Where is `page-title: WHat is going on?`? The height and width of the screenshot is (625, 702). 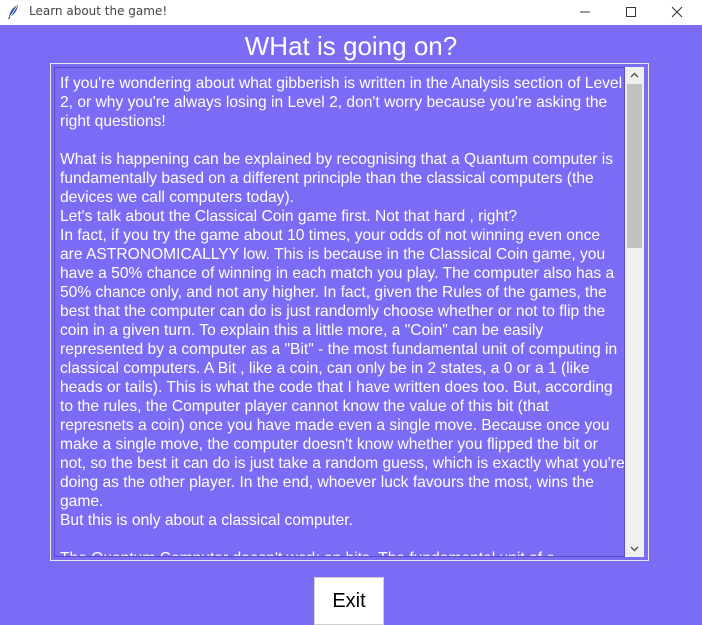 page-title: WHat is going on? is located at coordinates (351, 46).